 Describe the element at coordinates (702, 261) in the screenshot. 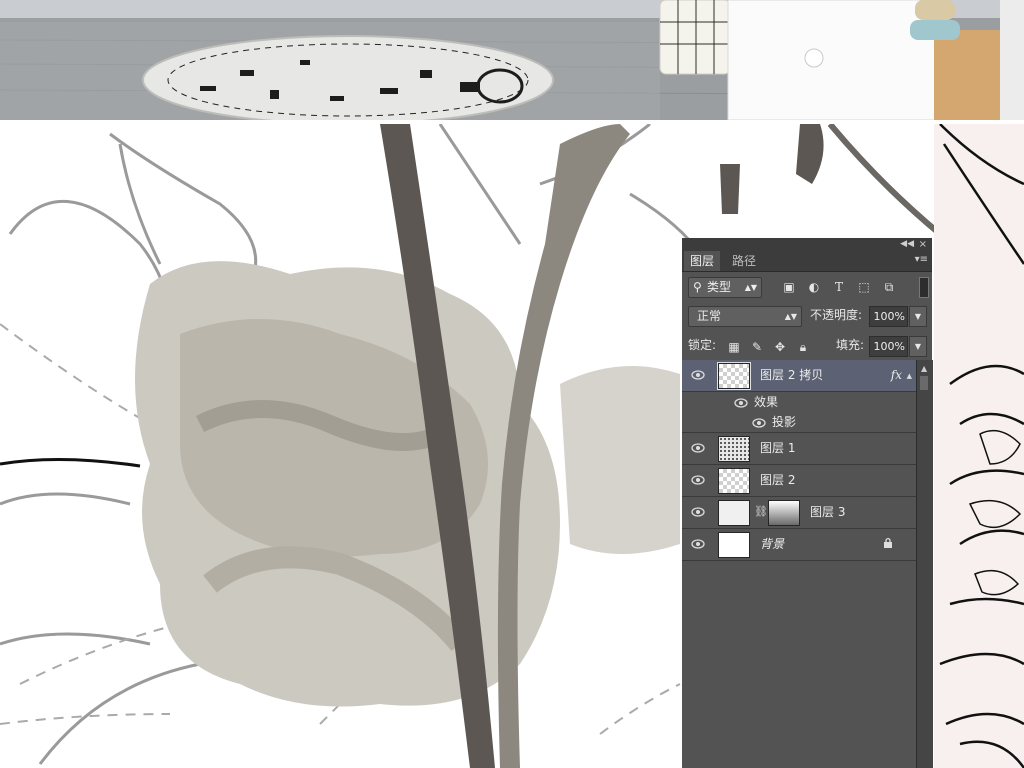

I see `tab-layers: 图层` at that location.